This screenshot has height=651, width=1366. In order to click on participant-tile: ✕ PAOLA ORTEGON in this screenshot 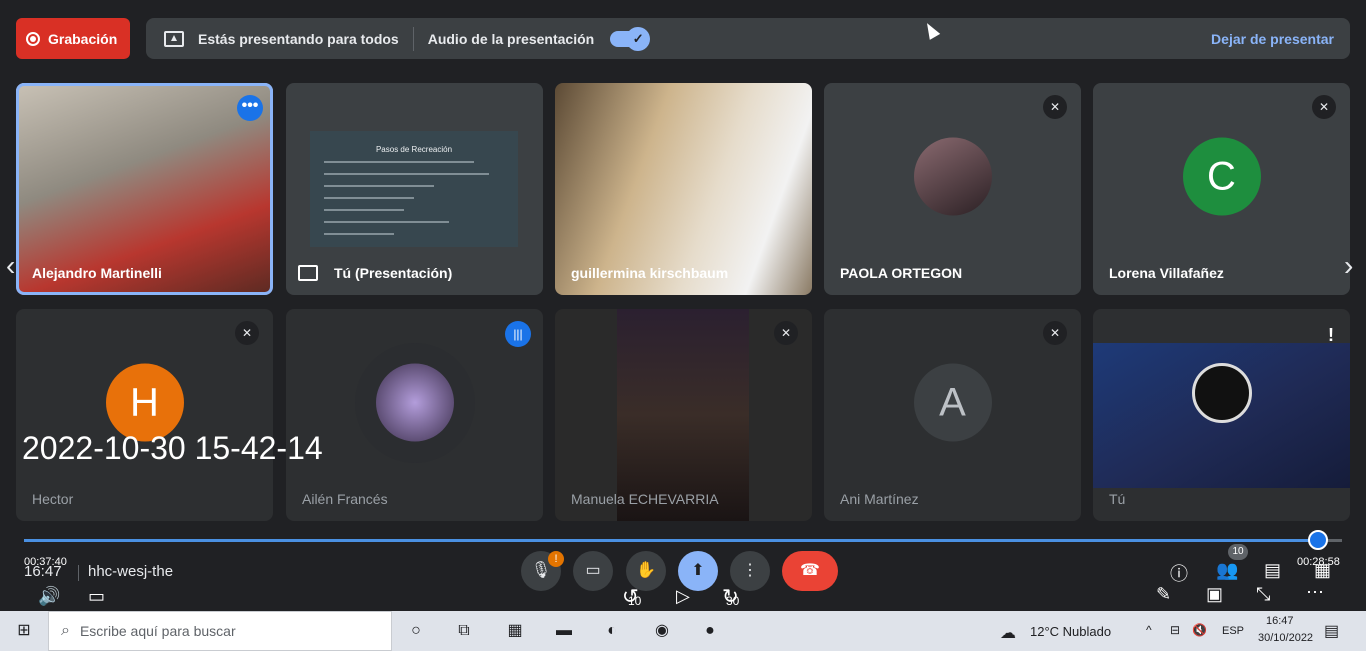, I will do `click(952, 189)`.